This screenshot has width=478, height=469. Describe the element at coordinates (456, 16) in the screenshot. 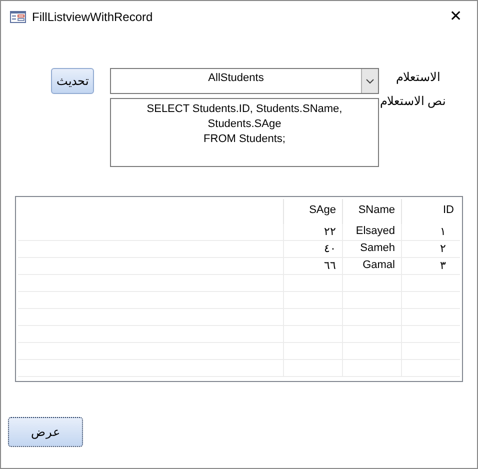

I see `close-icon: ✕` at that location.